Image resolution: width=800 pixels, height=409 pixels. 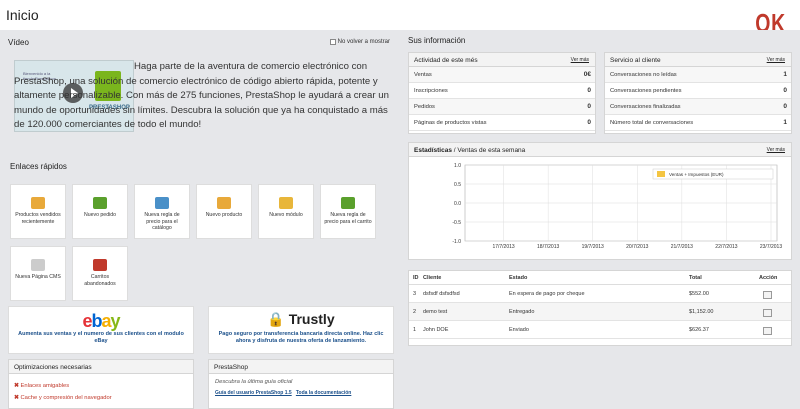 I want to click on trustly-logo: 🔒 Trustly, so click(x=301, y=319).